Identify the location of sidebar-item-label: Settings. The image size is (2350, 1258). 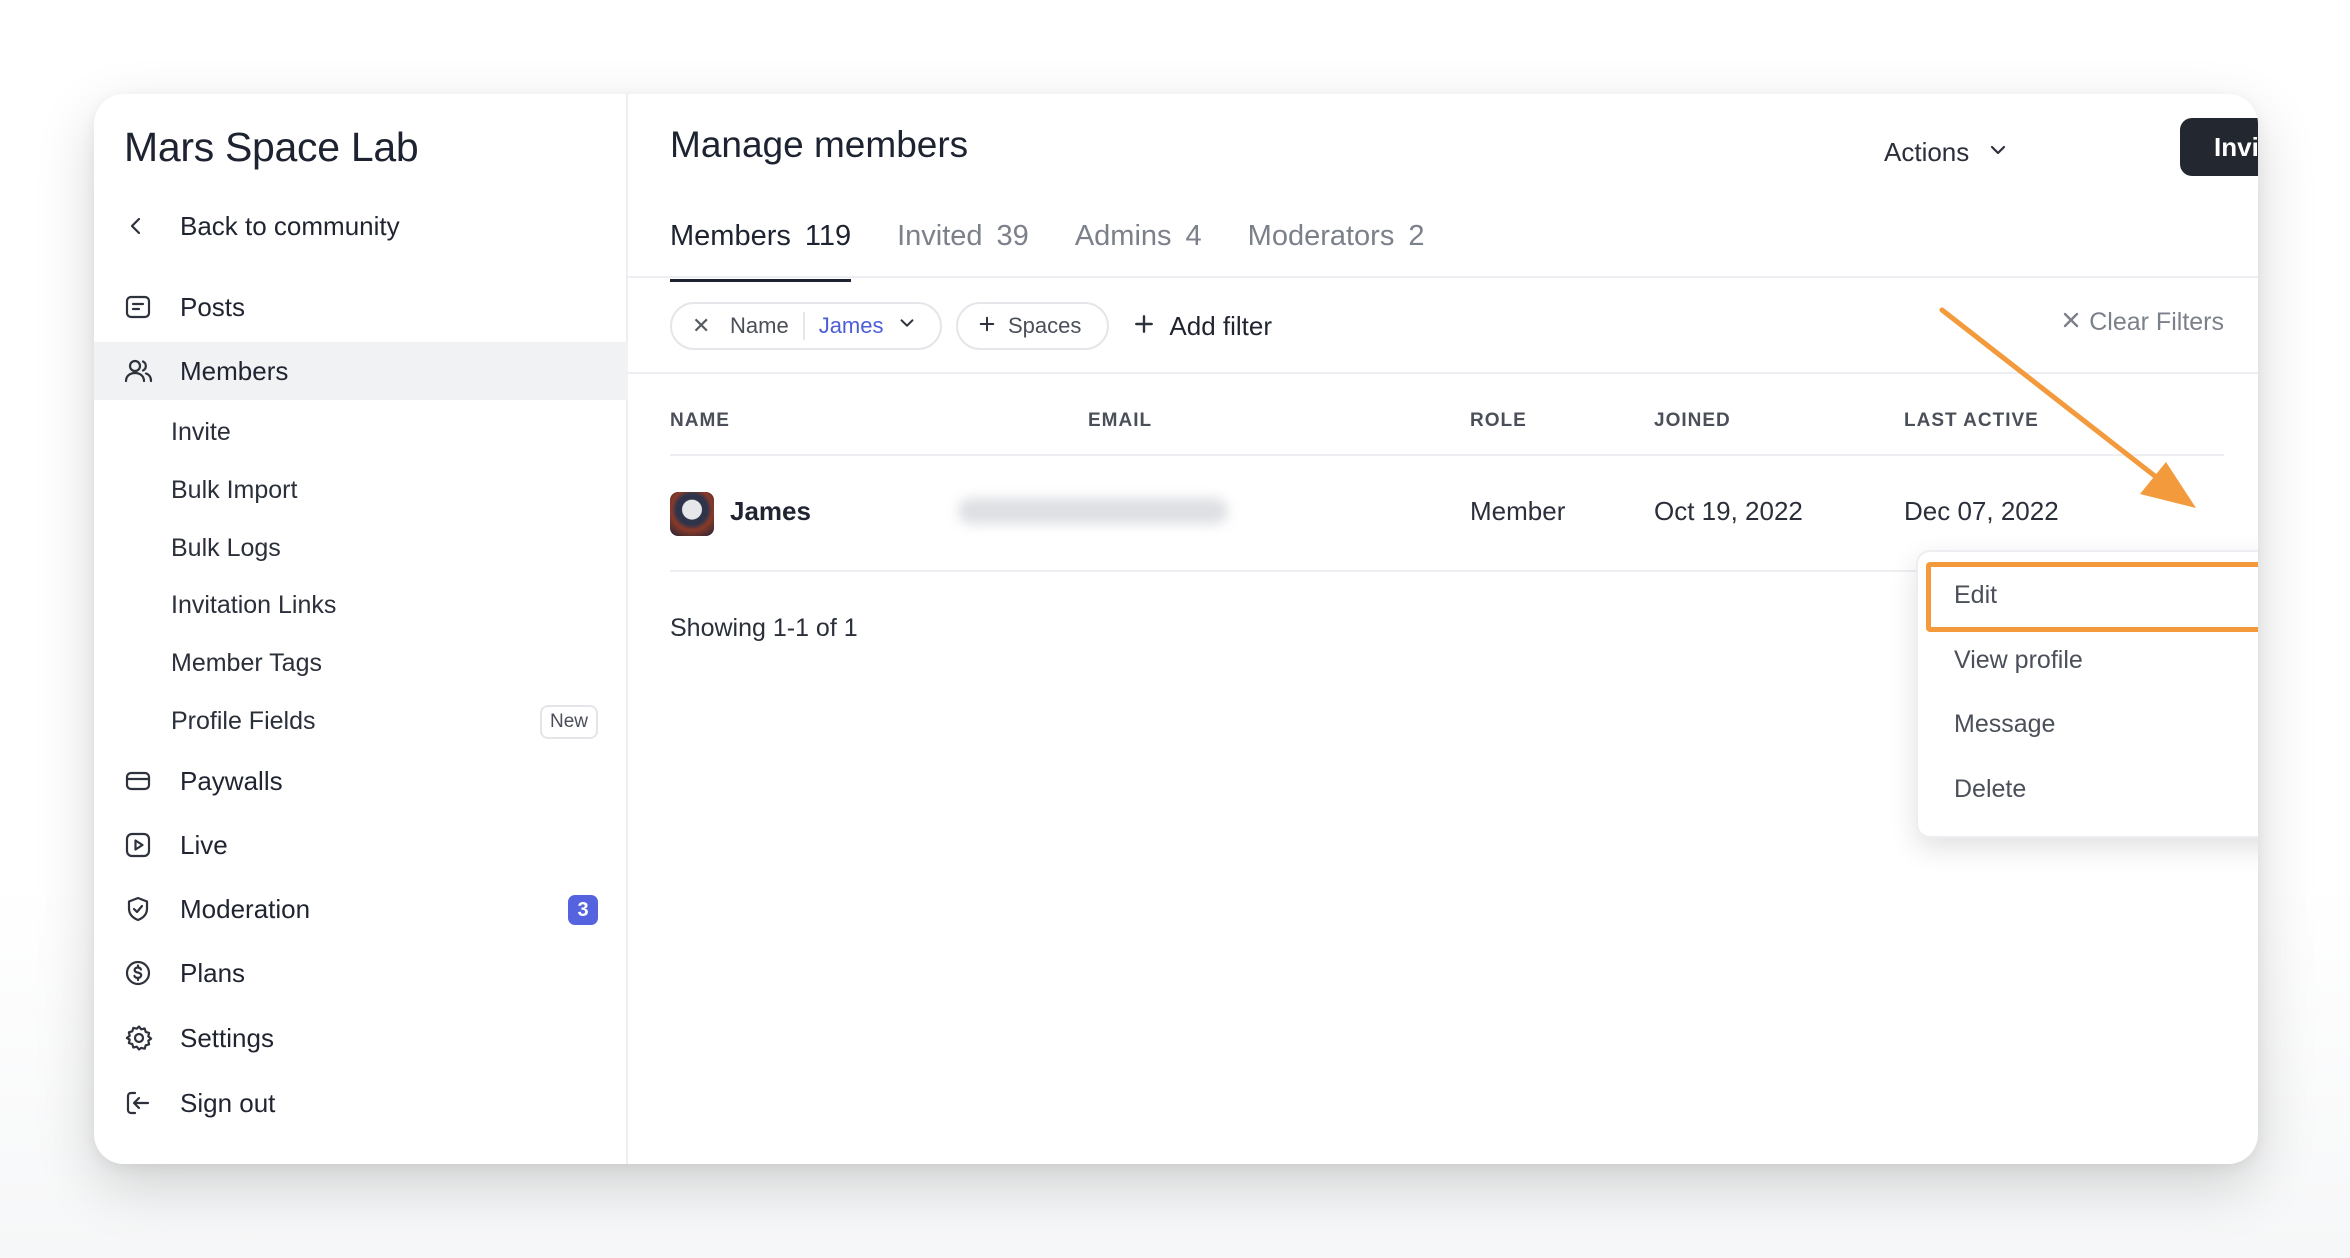
(227, 1037).